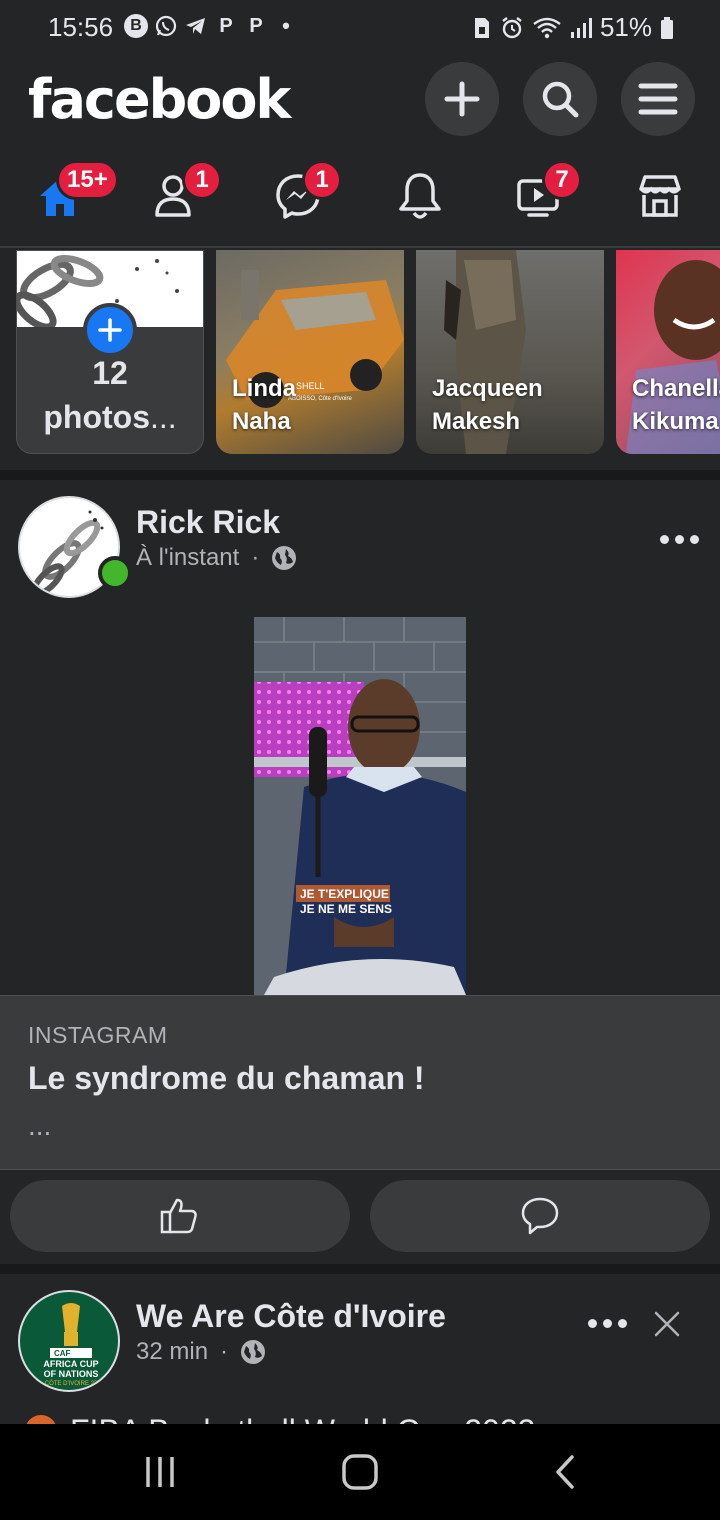  Describe the element at coordinates (667, 1324) in the screenshot. I see `close-icon` at that location.